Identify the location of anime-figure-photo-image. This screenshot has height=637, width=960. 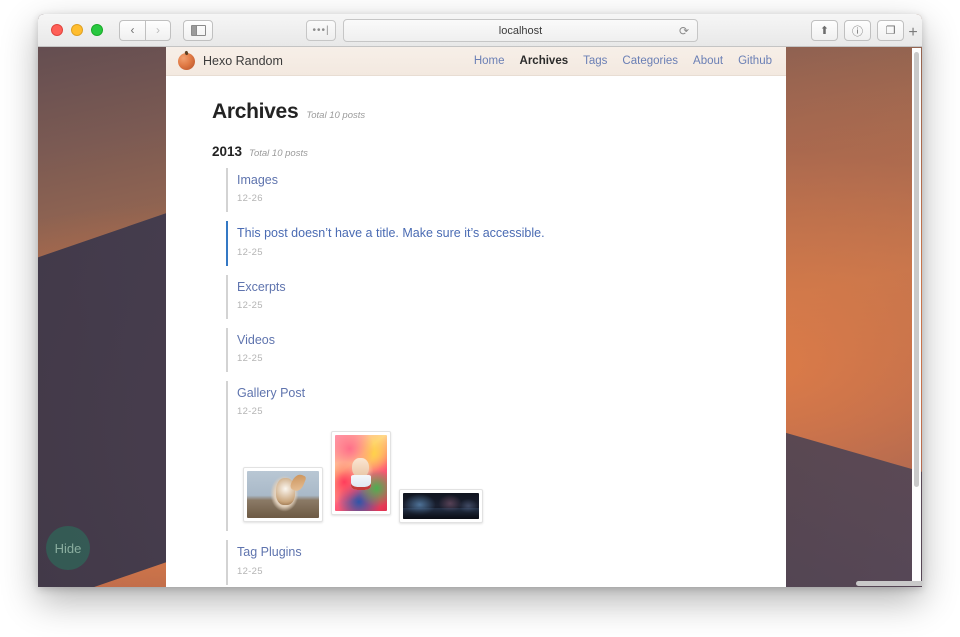
(361, 473).